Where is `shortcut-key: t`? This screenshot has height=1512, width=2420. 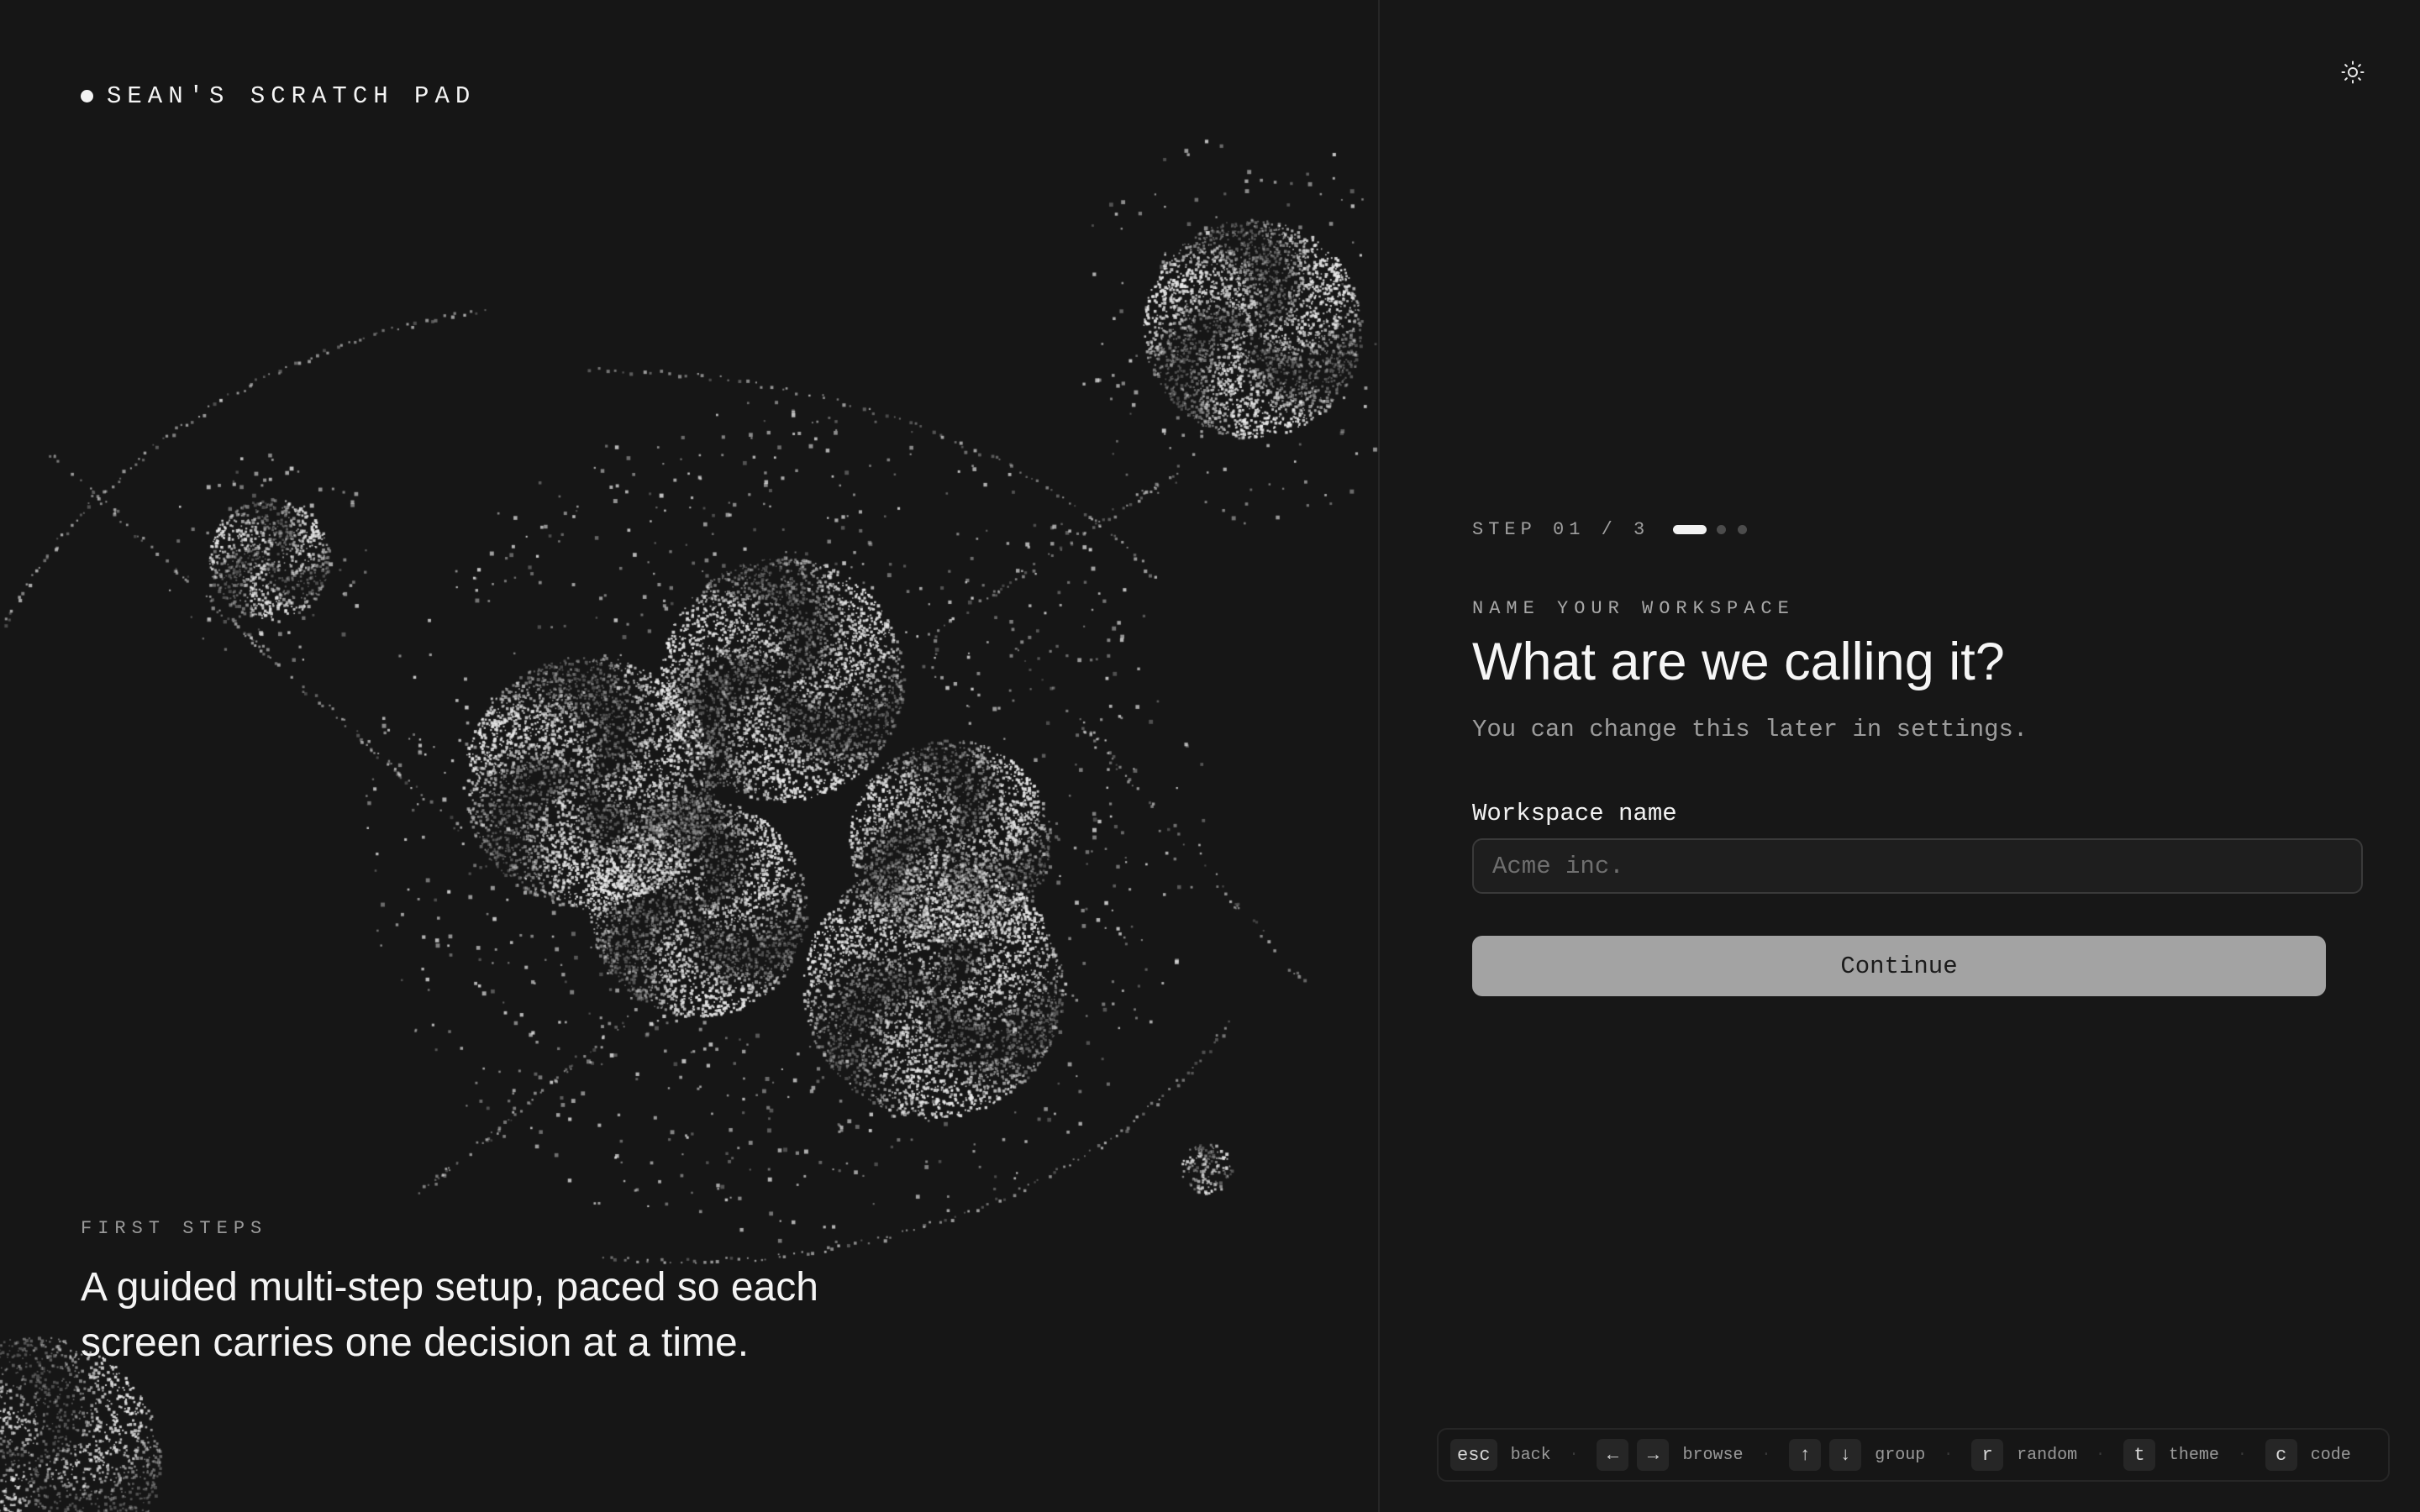 shortcut-key: t is located at coordinates (2139, 1455).